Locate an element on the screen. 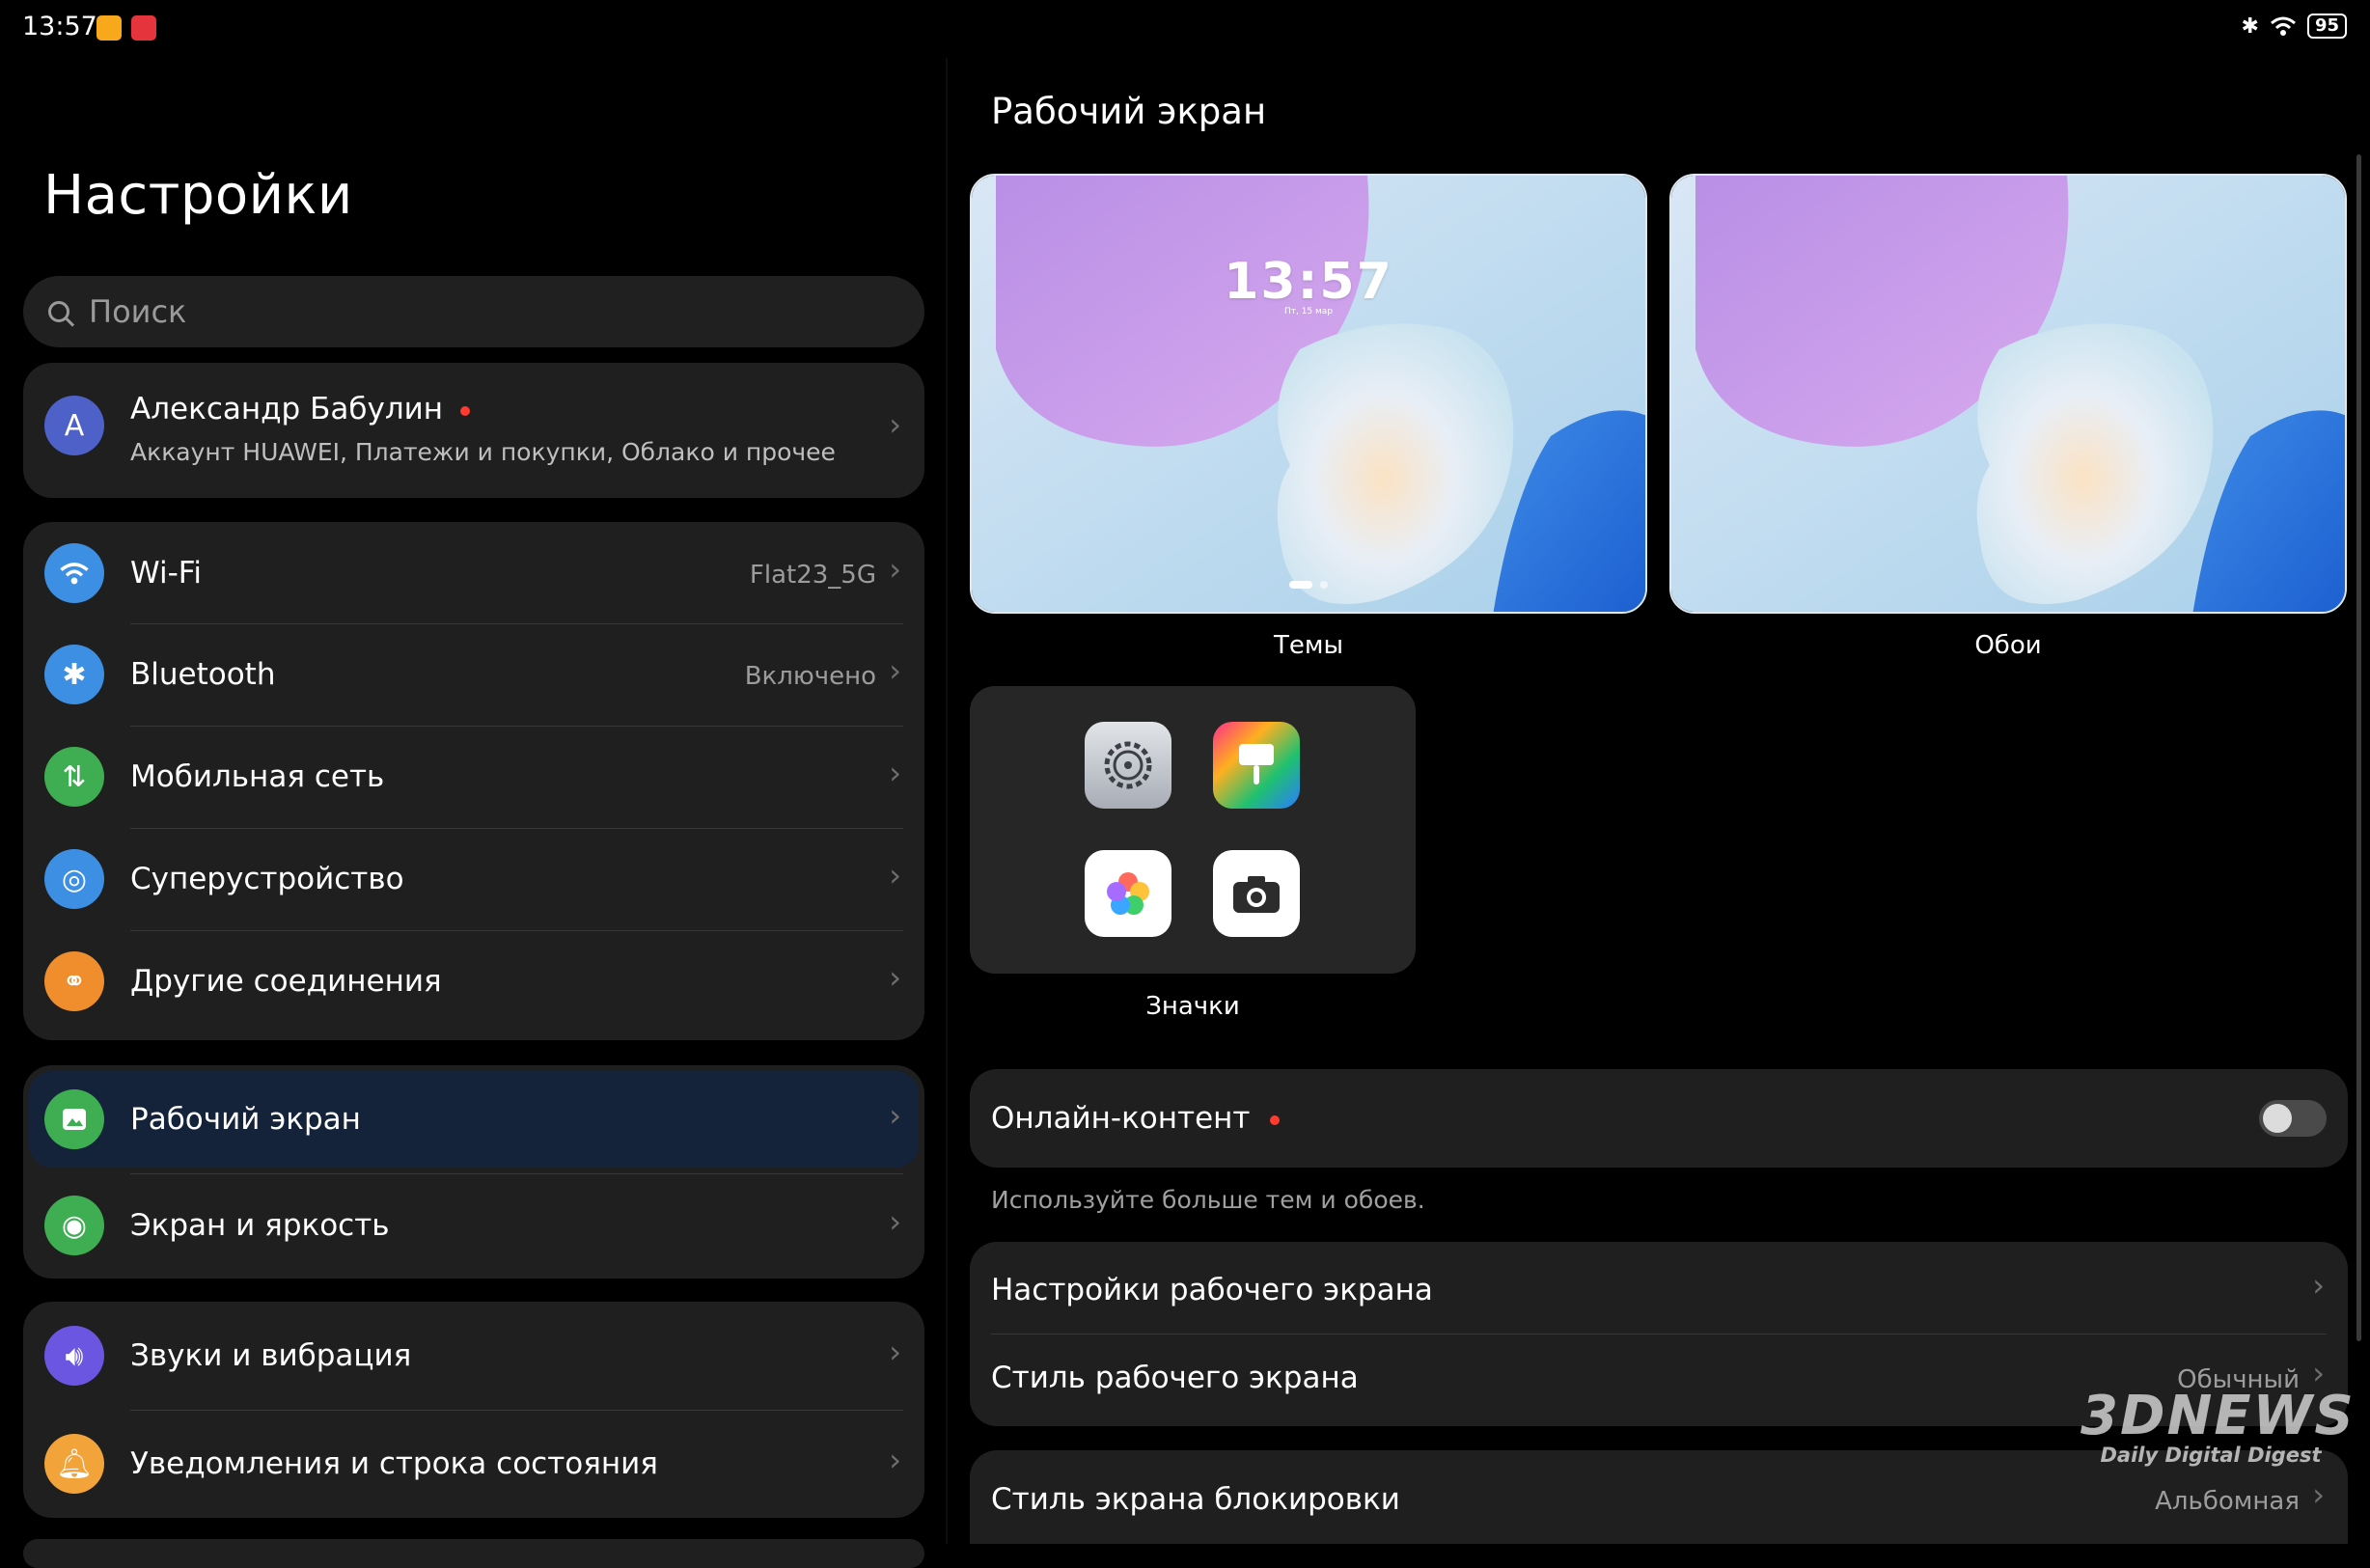  settings-item-other-connections: ⚭ Другие соединения › is located at coordinates (473, 981).